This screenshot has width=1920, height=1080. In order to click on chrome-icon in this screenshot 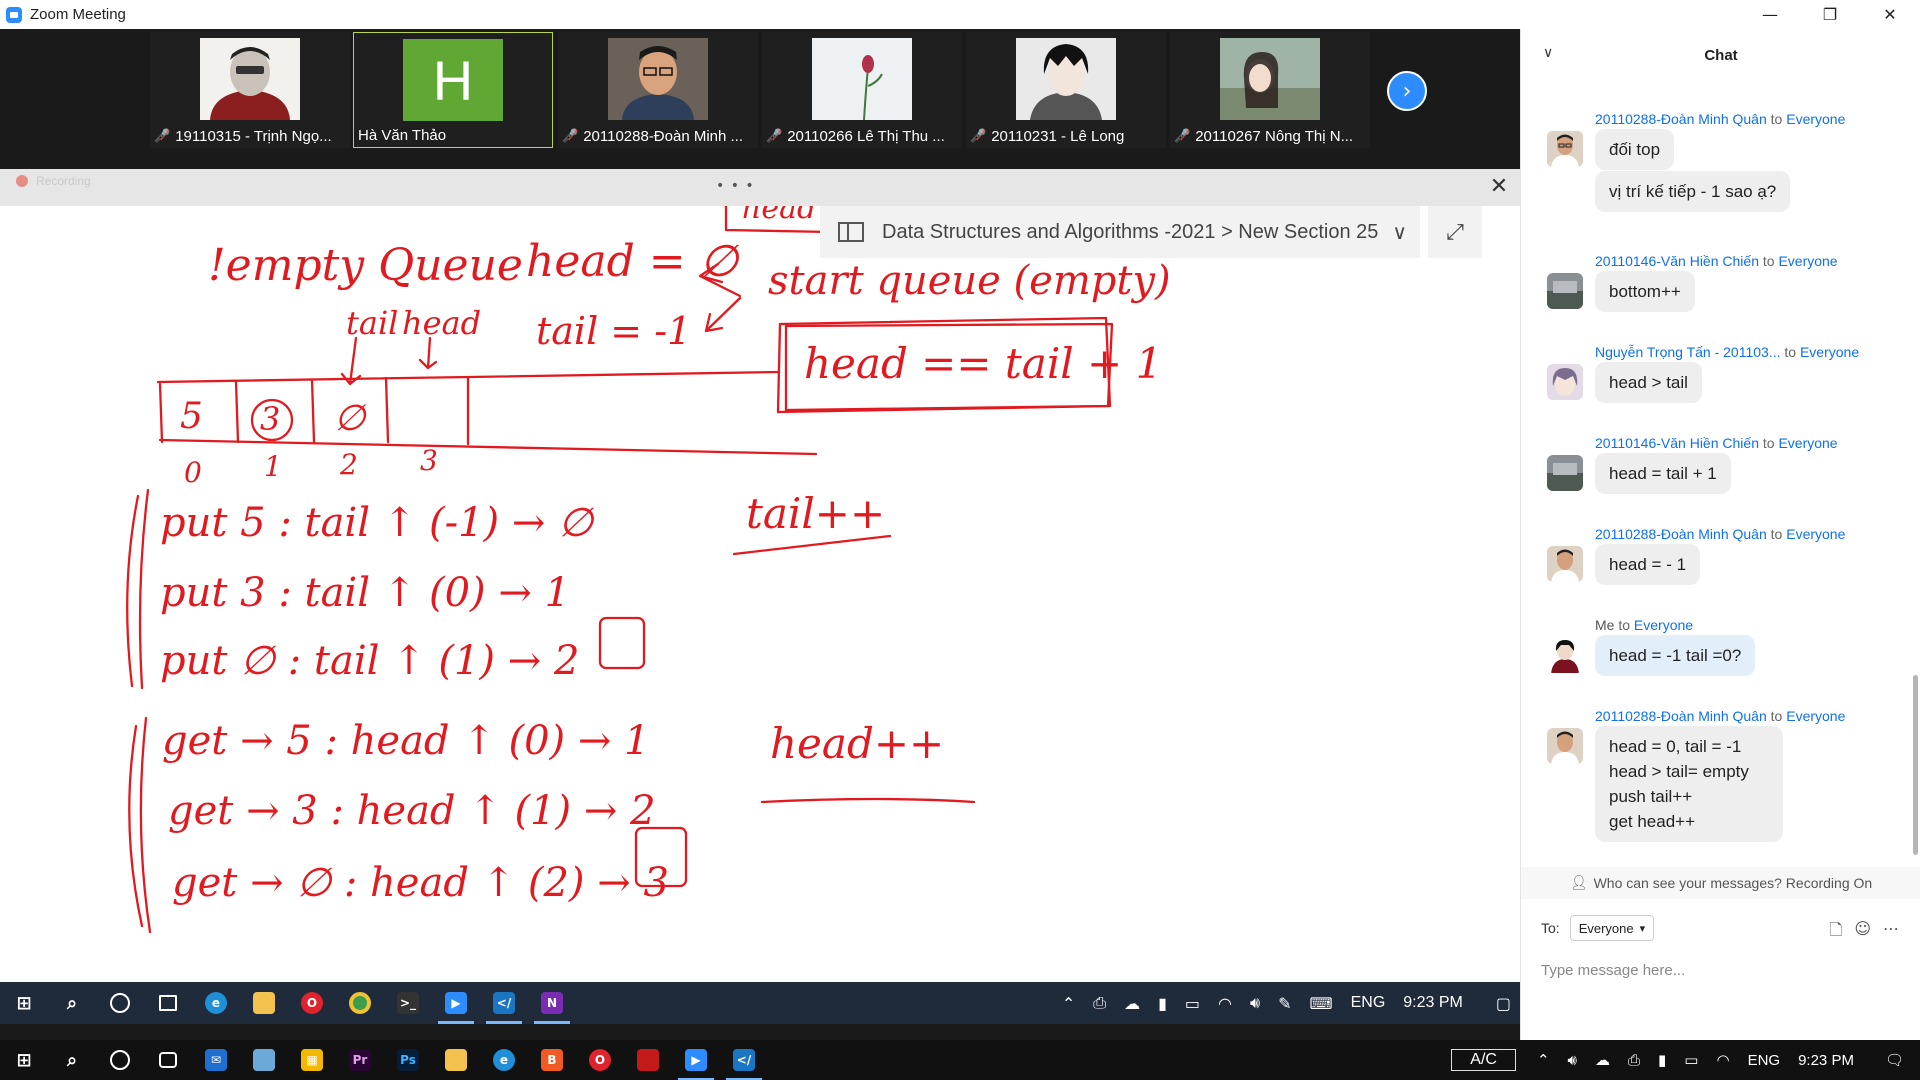, I will do `click(360, 1003)`.